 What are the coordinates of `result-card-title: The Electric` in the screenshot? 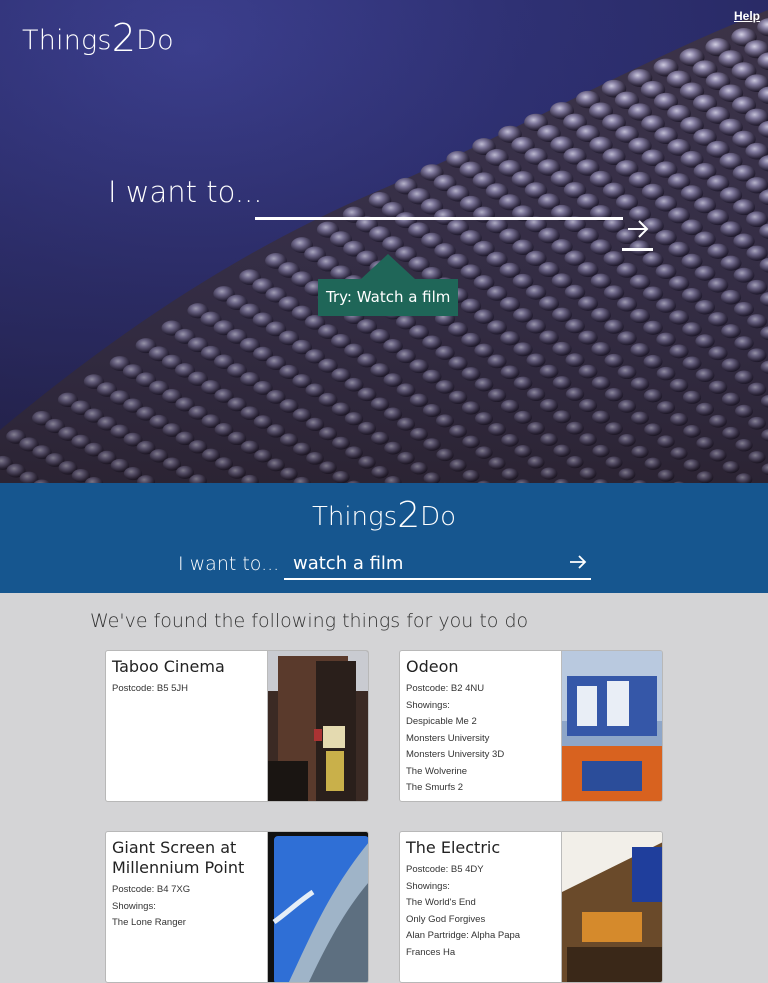 It's located at (482, 848).